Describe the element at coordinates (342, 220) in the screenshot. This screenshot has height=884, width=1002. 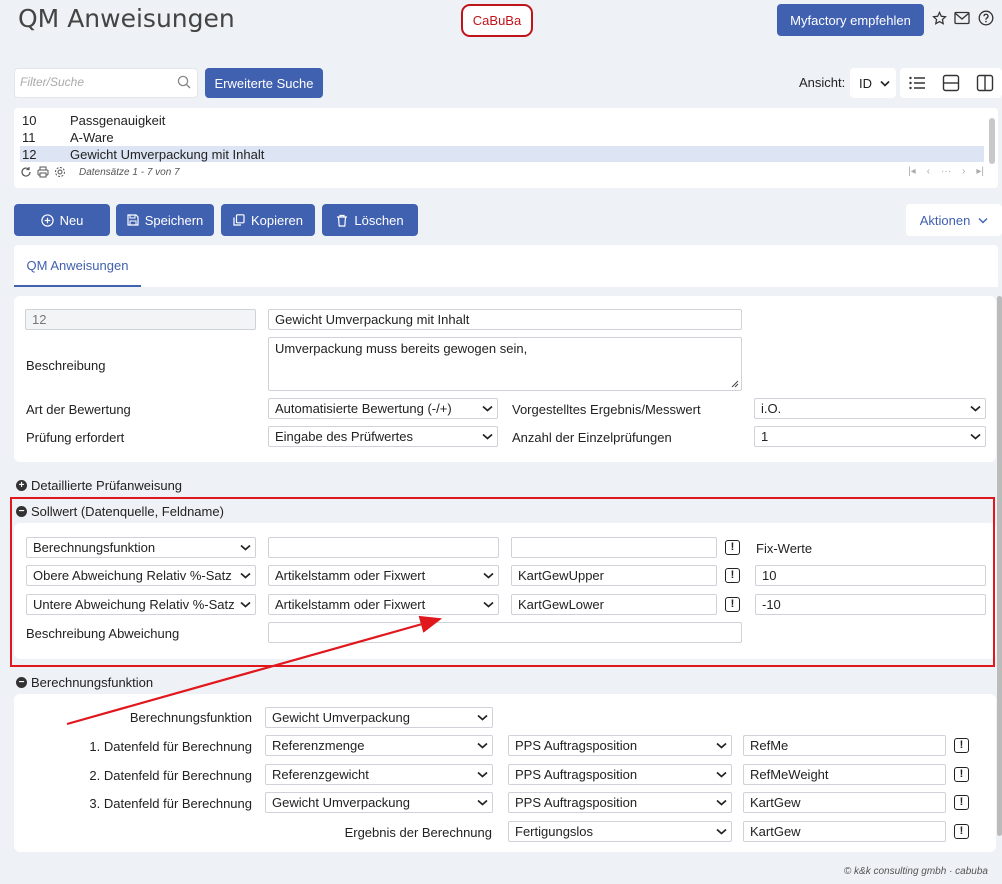
I see `trash-icon` at that location.